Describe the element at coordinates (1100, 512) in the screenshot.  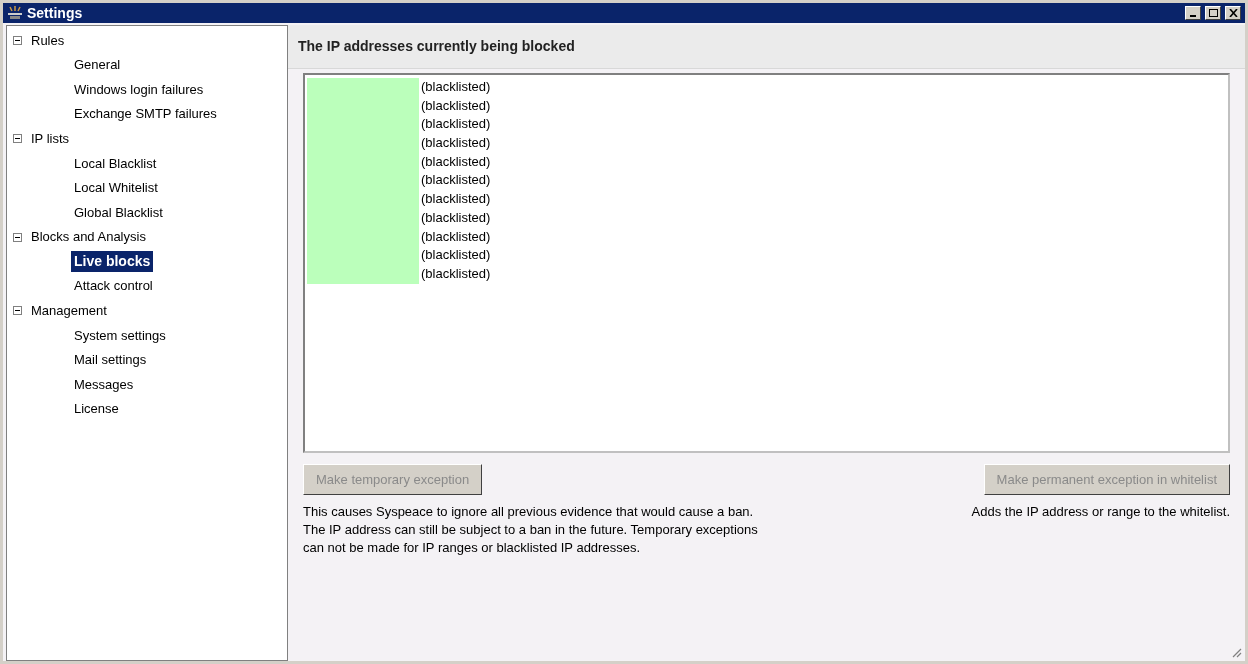
I see `permanent-exception-description: Adds the IP address or range to the whitelist.` at that location.